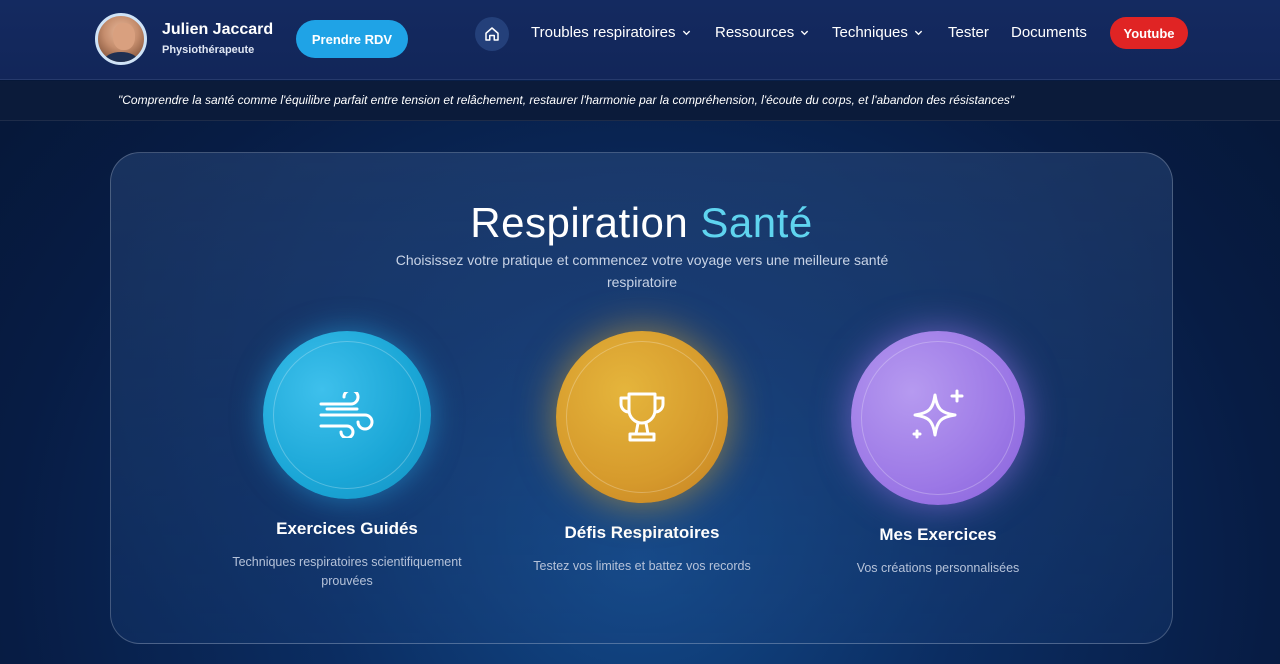 The width and height of the screenshot is (1280, 664). I want to click on wind-icon, so click(346, 415).